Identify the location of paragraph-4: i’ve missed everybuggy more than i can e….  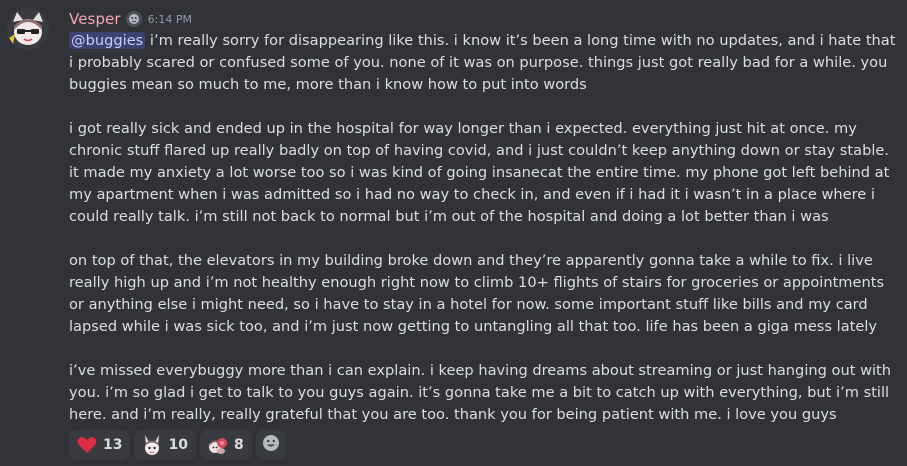
(480, 392).